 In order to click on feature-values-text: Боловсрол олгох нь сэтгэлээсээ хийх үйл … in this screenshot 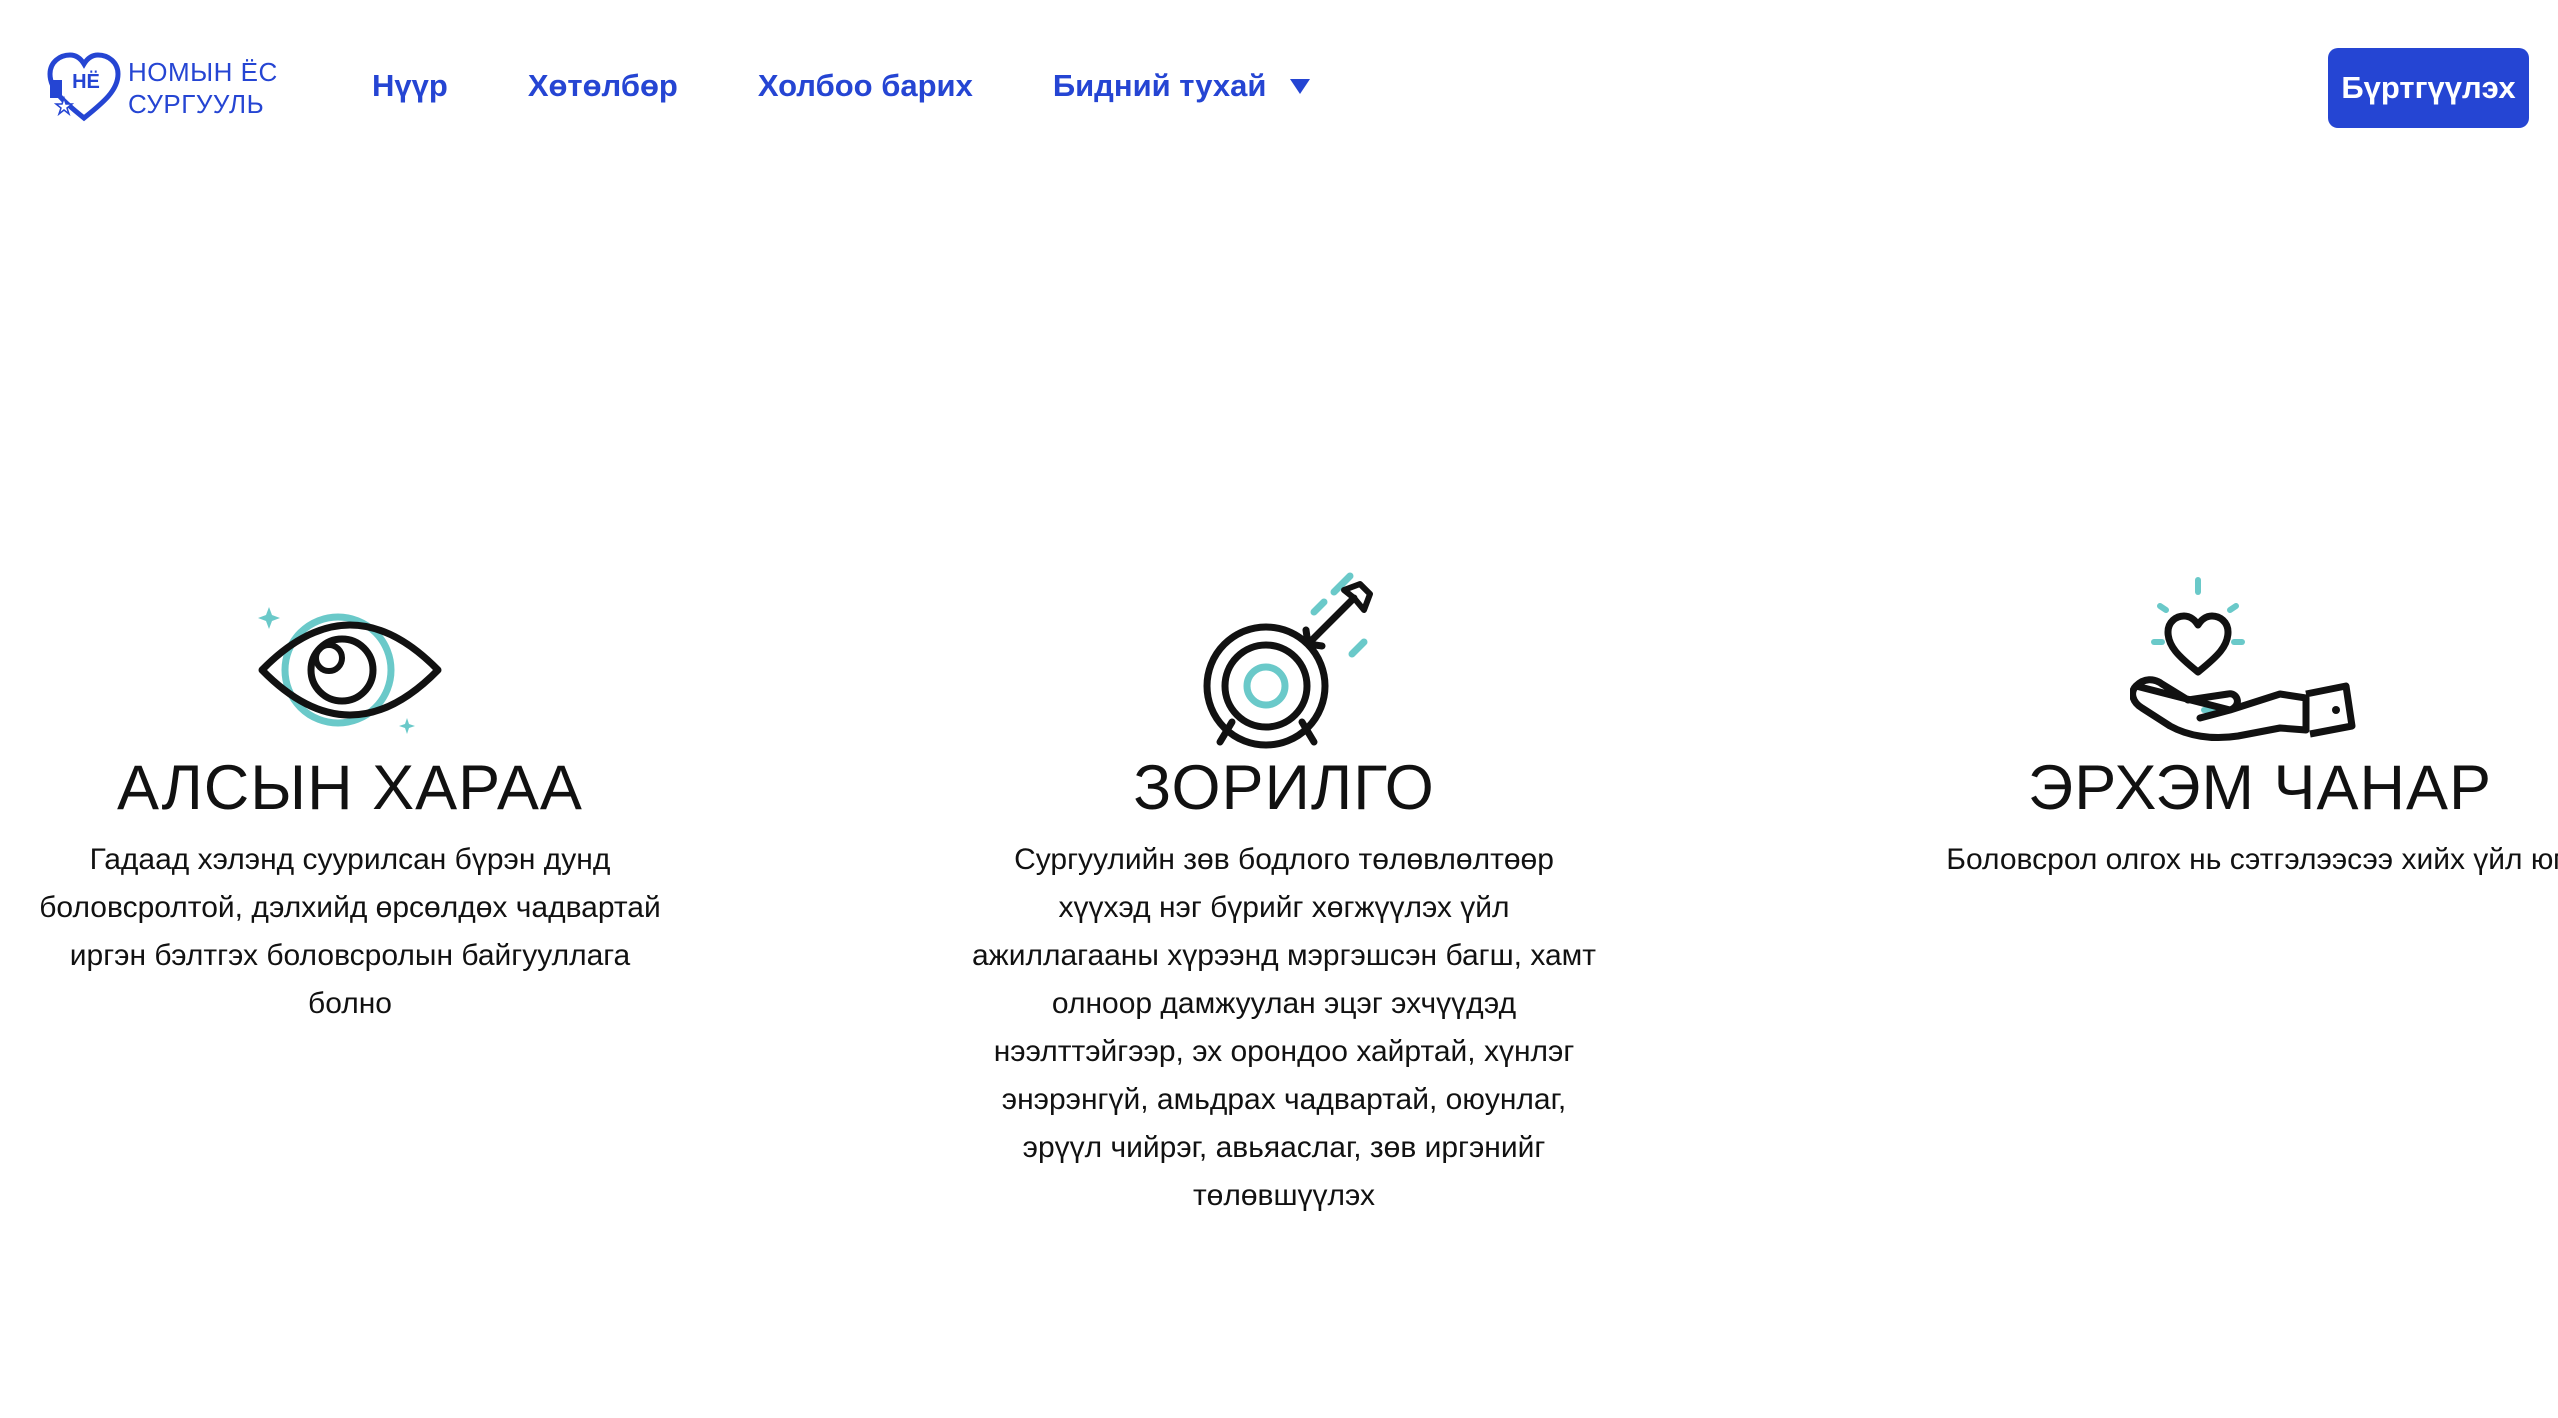, I will do `click(2209, 860)`.